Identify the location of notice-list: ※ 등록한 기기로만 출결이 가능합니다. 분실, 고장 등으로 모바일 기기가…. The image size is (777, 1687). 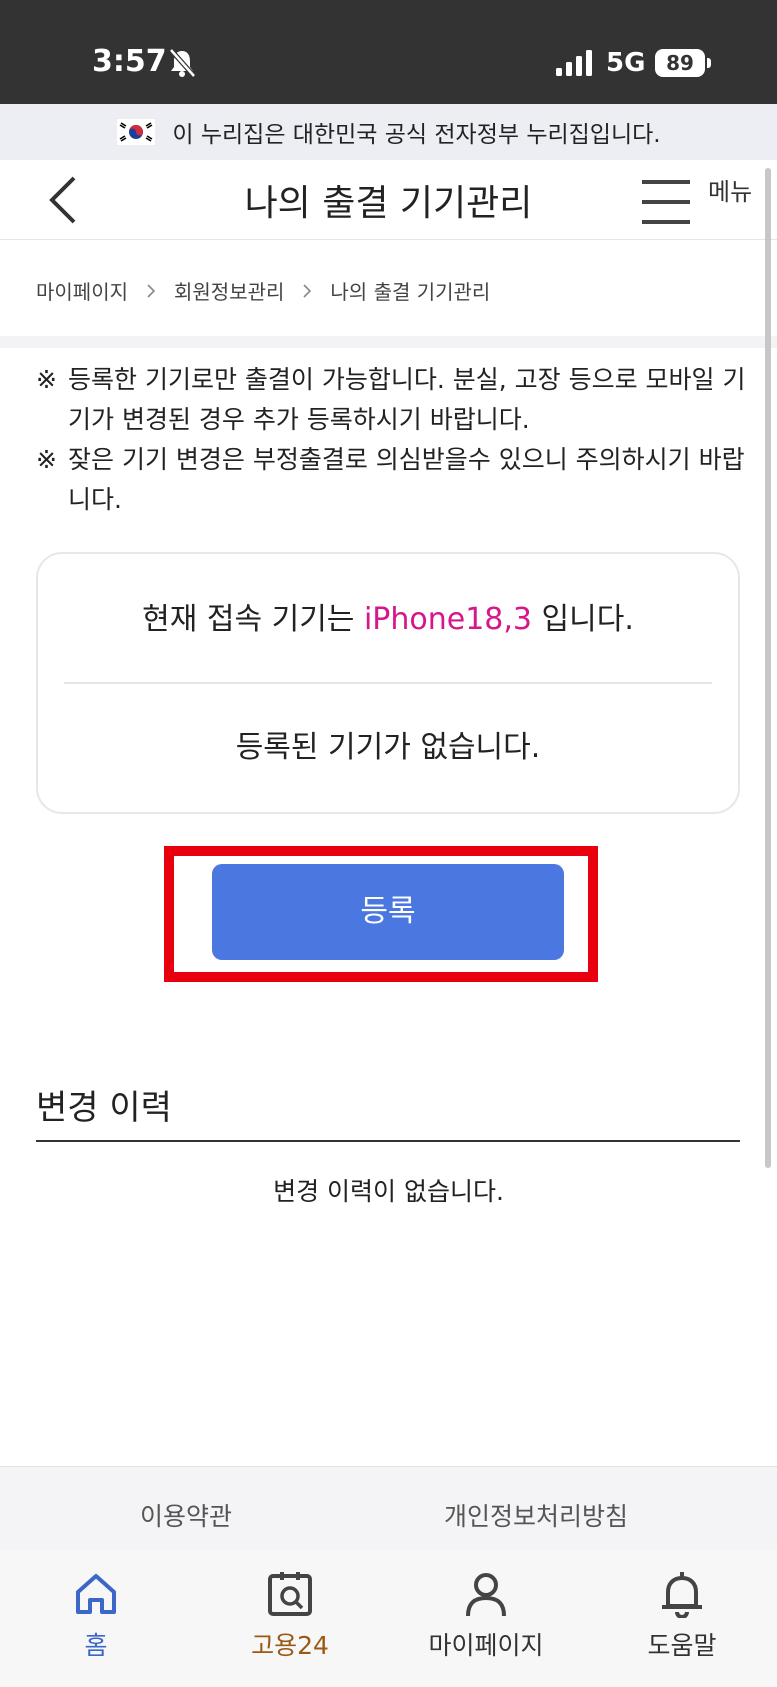
(396, 440).